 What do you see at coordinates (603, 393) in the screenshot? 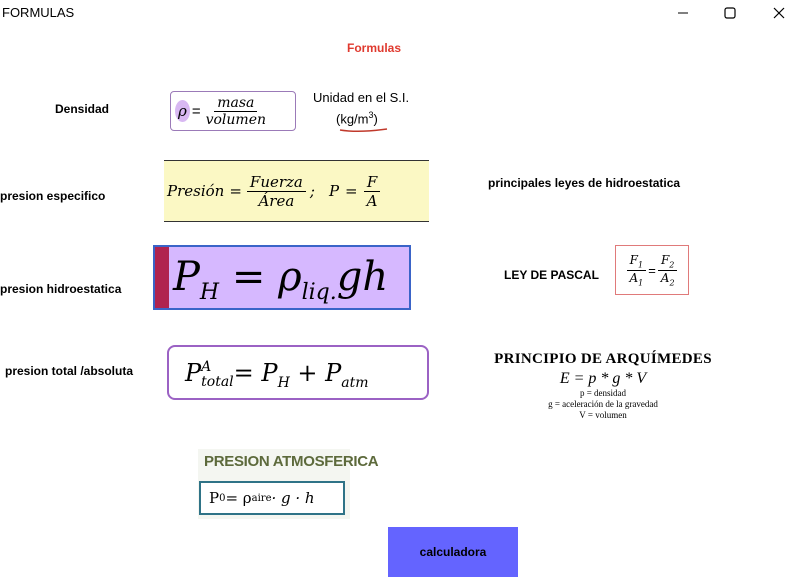
I see `arquimedes-line-1: p = densidad` at bounding box center [603, 393].